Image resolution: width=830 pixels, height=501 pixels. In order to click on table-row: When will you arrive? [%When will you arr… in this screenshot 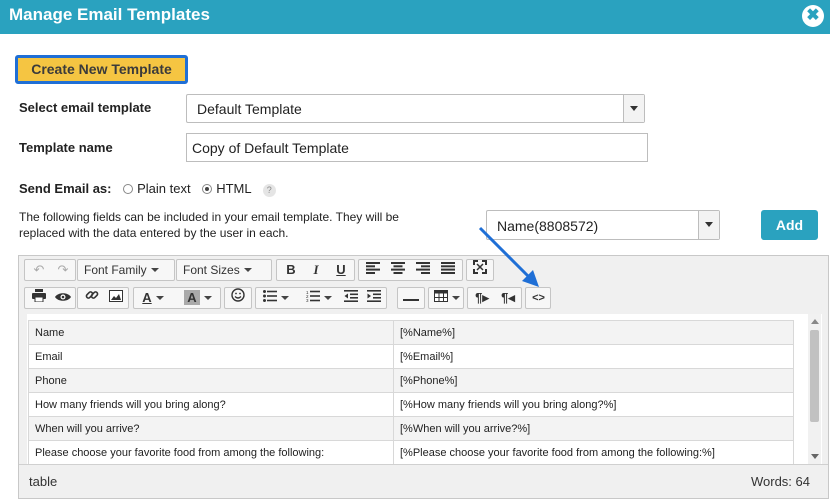, I will do `click(411, 428)`.